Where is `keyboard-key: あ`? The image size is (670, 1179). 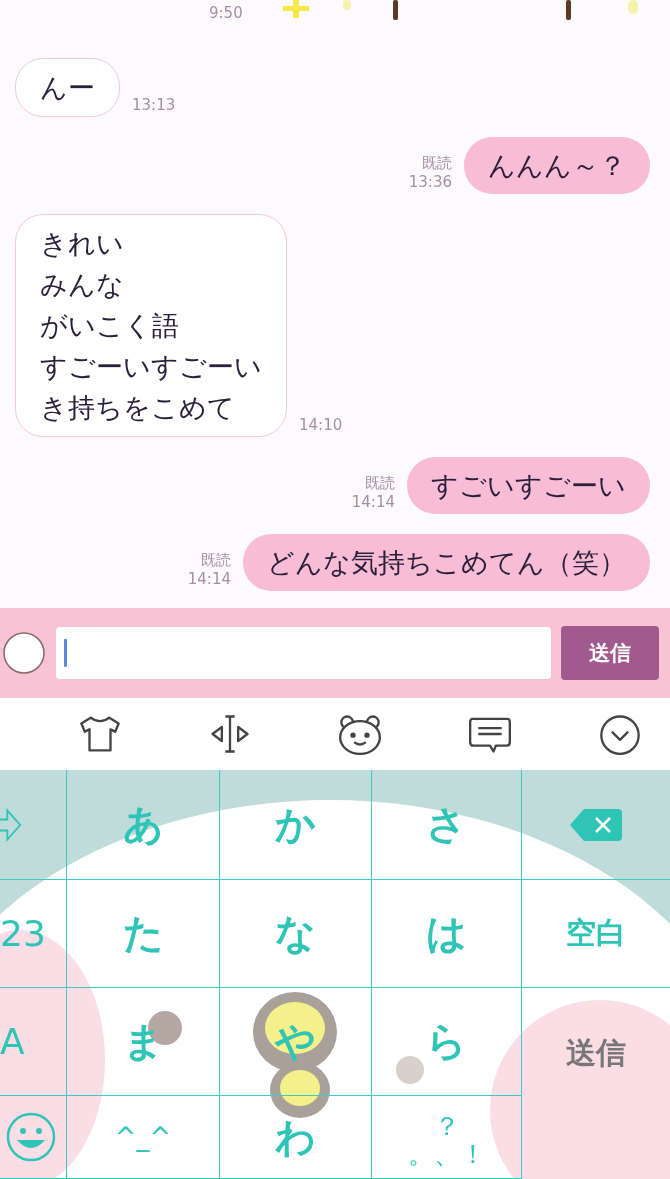
keyboard-key: あ is located at coordinates (143, 825).